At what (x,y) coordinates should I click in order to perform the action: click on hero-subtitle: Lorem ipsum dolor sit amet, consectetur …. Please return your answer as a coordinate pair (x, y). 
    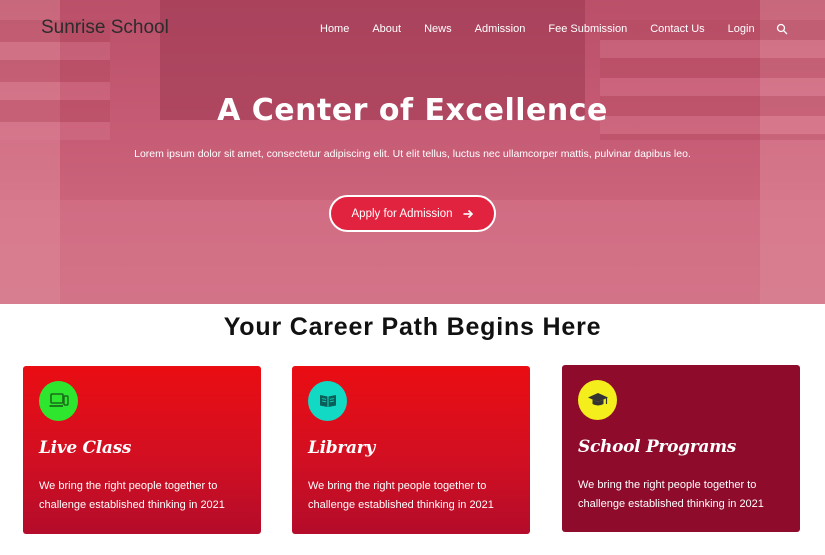
    Looking at the image, I should click on (412, 154).